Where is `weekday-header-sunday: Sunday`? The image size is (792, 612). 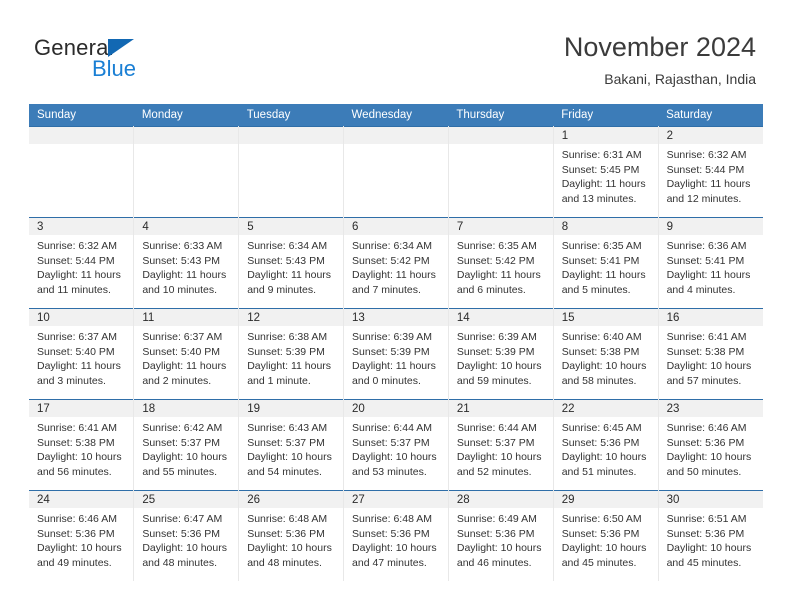 weekday-header-sunday: Sunday is located at coordinates (81, 115).